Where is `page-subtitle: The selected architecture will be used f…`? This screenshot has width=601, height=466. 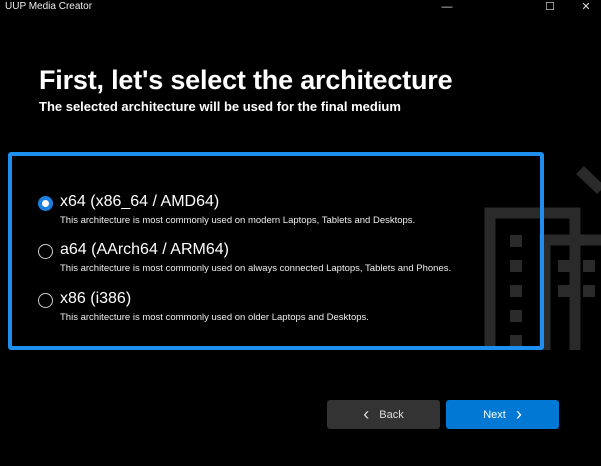 page-subtitle: The selected architecture will be used f… is located at coordinates (220, 106).